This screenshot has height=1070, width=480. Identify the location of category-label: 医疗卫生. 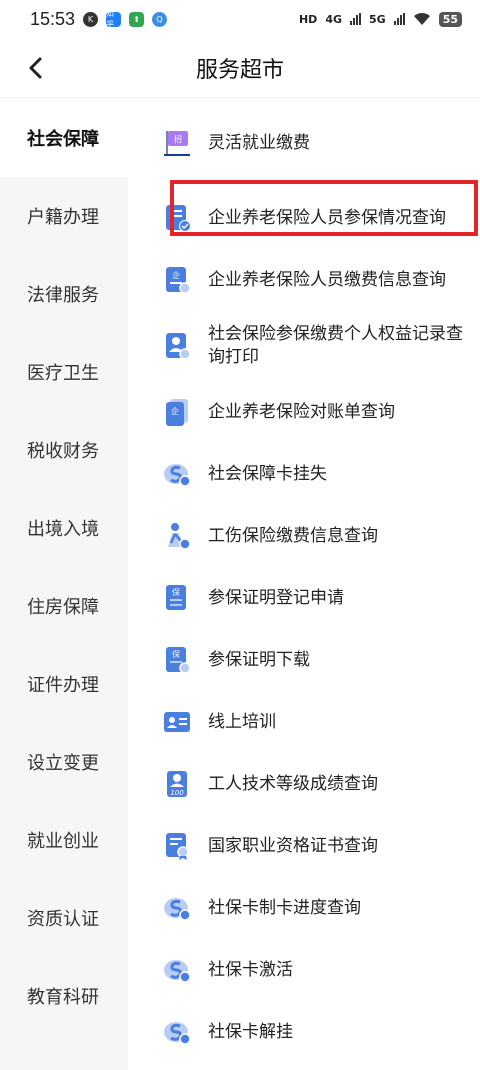
(63, 373).